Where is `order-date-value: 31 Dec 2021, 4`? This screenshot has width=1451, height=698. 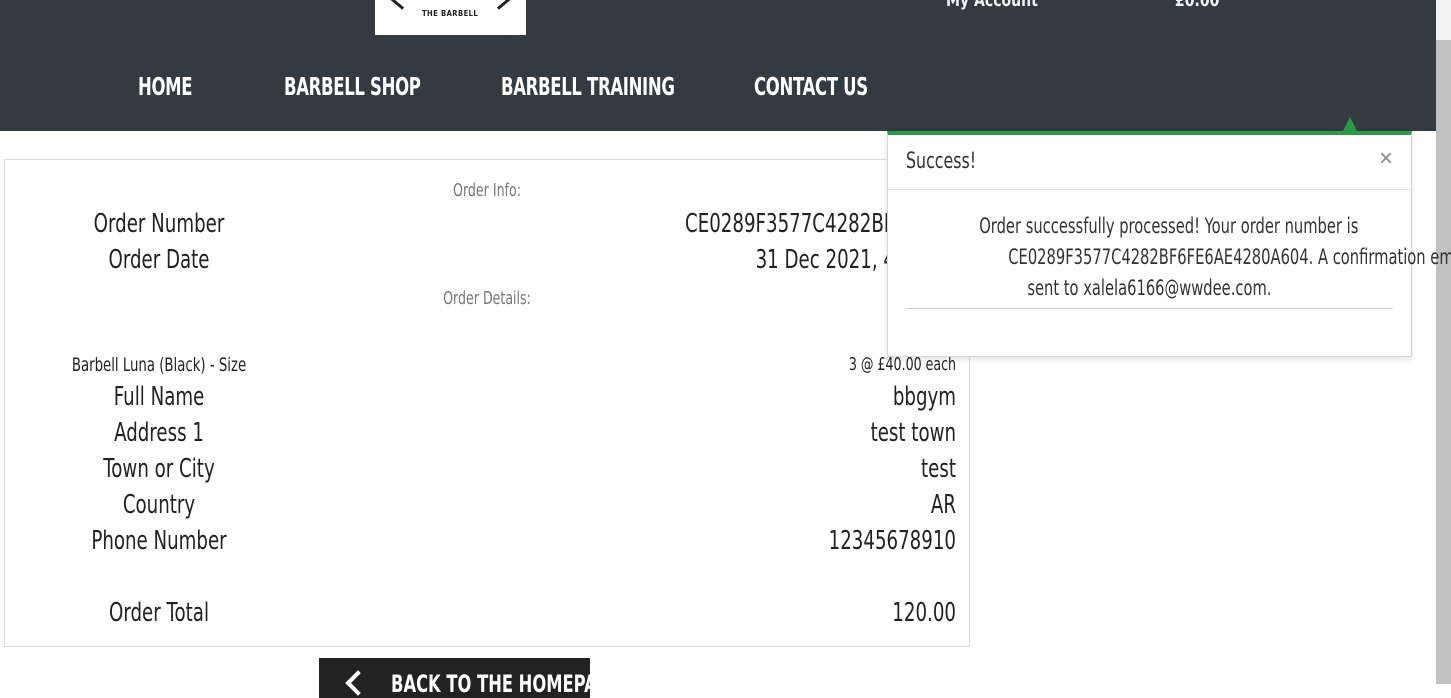
order-date-value: 31 Dec 2021, 4 is located at coordinates (825, 260).